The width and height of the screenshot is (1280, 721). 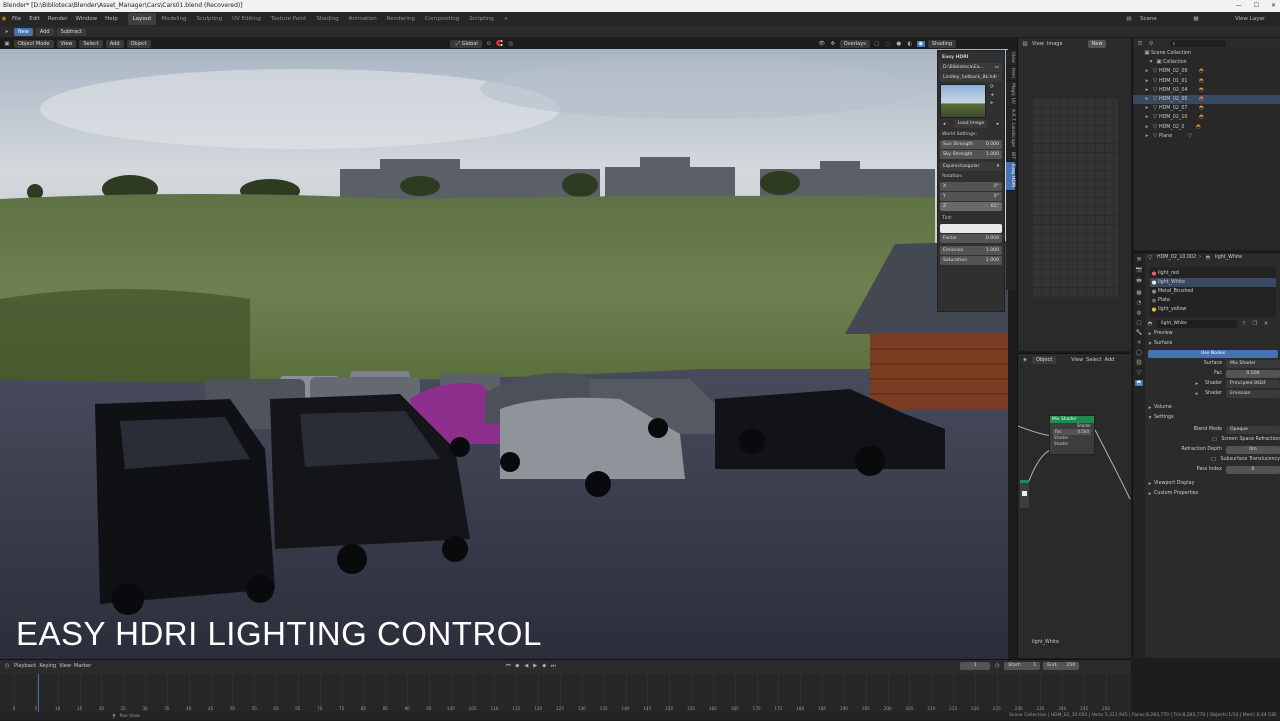 What do you see at coordinates (1139, 270) in the screenshot?
I see `render-properties-icon: 📷` at bounding box center [1139, 270].